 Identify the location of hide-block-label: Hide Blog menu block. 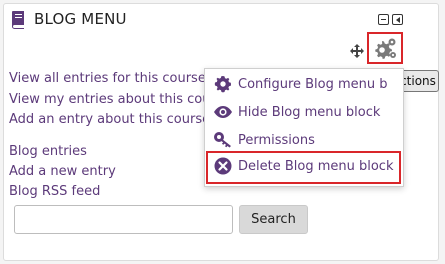
(309, 112).